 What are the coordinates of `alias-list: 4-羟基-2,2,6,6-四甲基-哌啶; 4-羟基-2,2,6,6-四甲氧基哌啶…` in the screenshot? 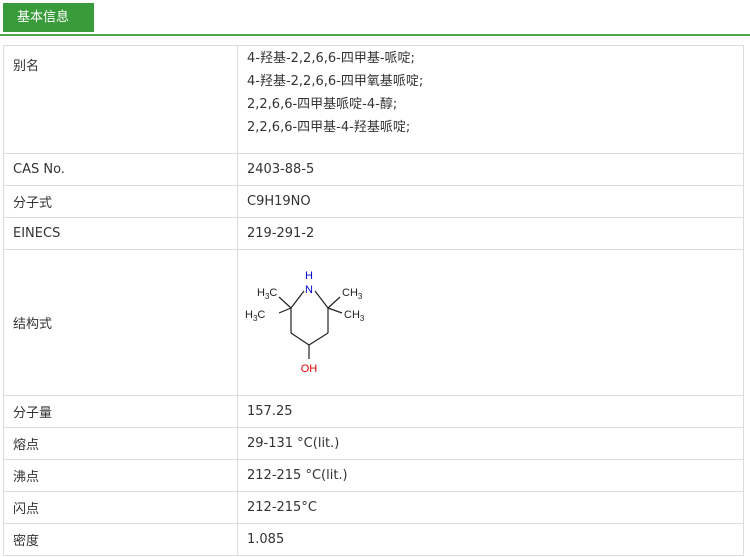 It's located at (490, 99).